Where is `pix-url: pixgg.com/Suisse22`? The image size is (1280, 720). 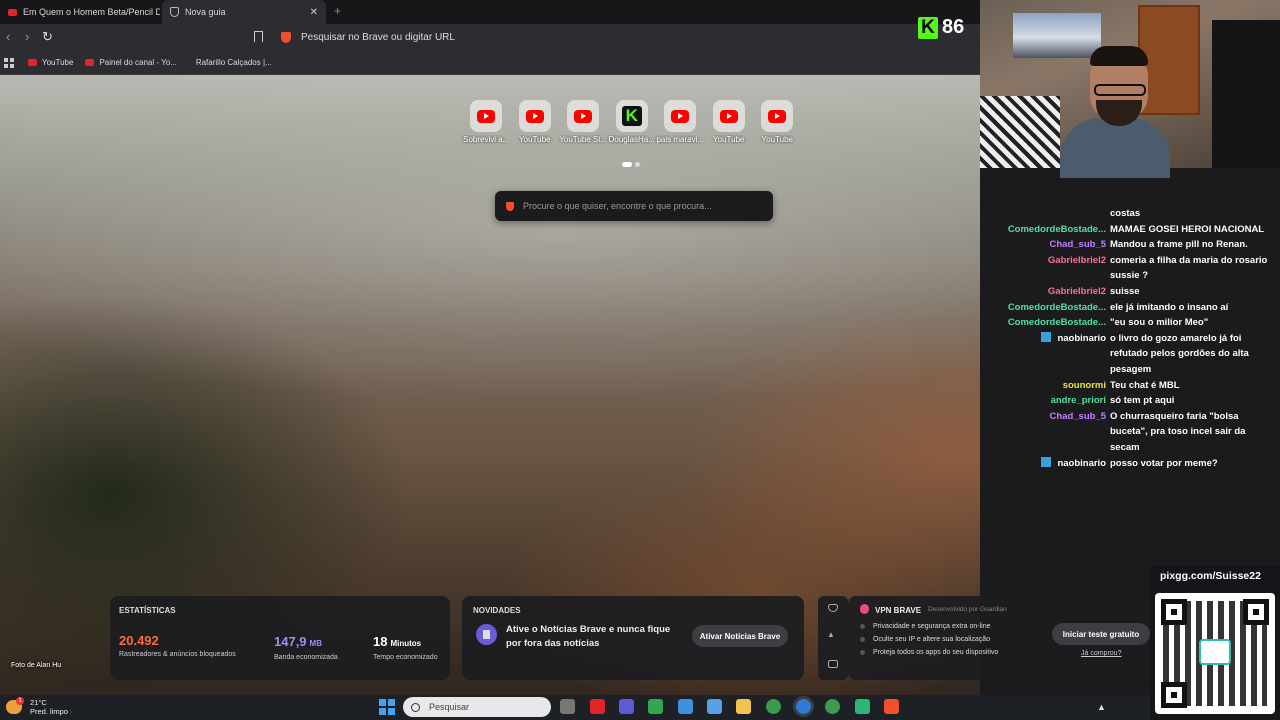 pix-url: pixgg.com/Suisse22 is located at coordinates (1210, 576).